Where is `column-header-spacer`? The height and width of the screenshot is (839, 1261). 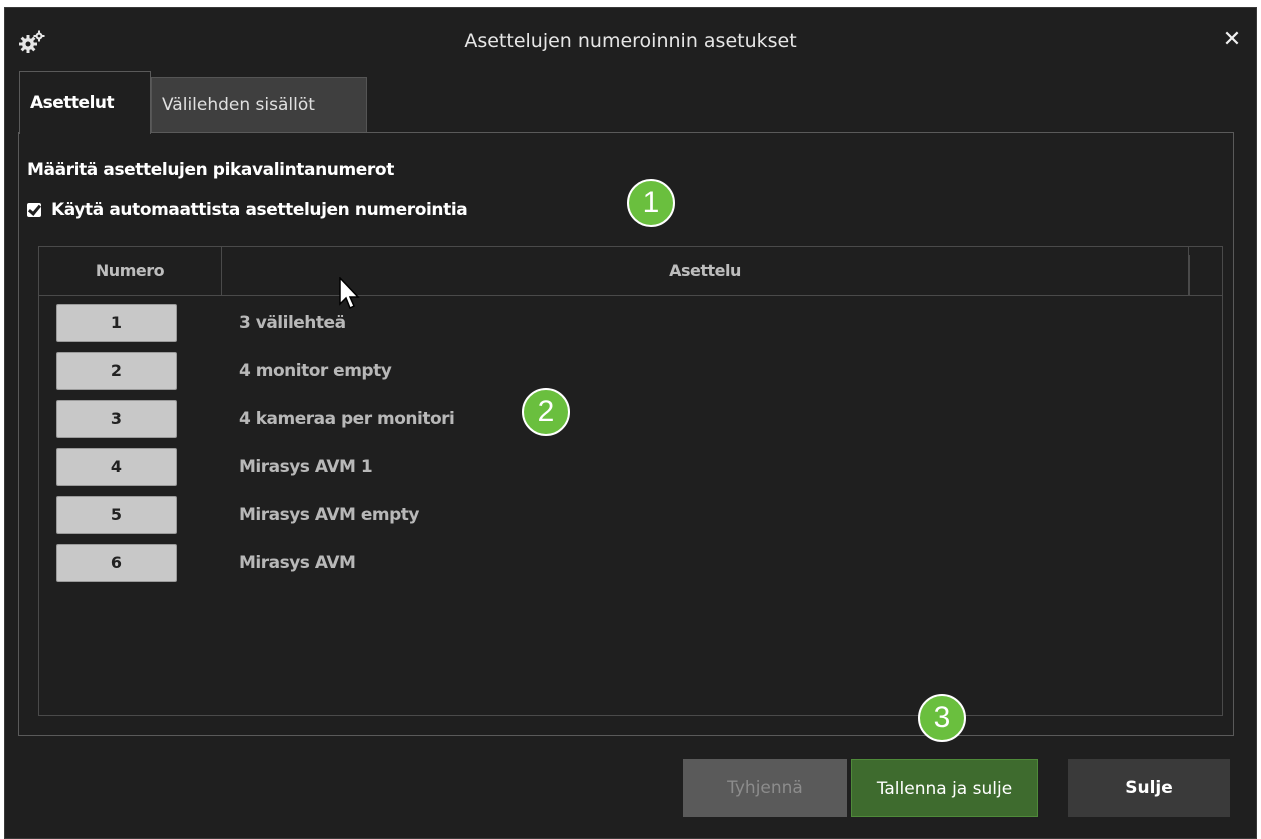
column-header-spacer is located at coordinates (1206, 275).